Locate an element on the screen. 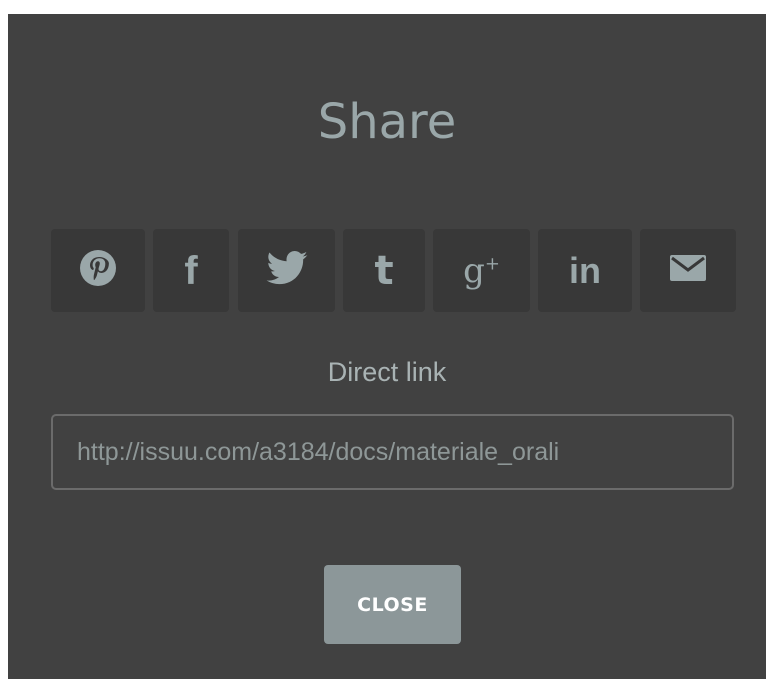 This screenshot has height=679, width=767. google-plus-share-button: g+ is located at coordinates (481, 270).